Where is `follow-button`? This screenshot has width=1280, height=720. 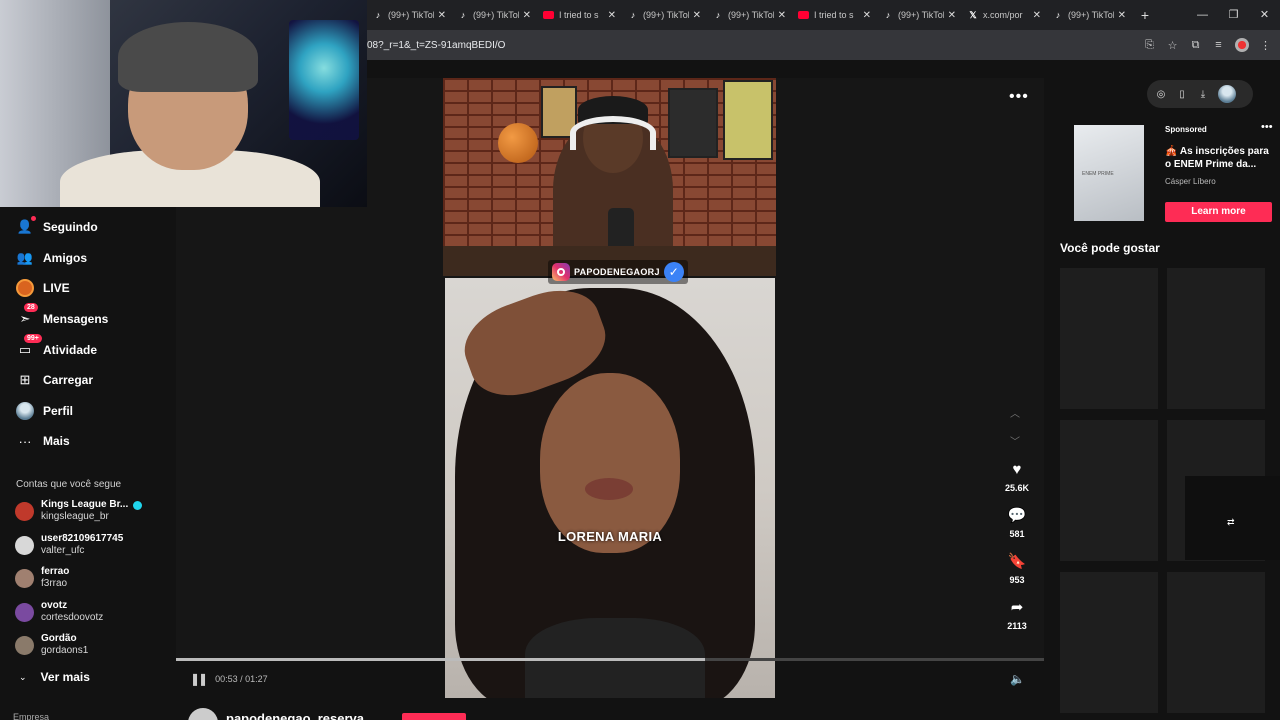
follow-button is located at coordinates (434, 716).